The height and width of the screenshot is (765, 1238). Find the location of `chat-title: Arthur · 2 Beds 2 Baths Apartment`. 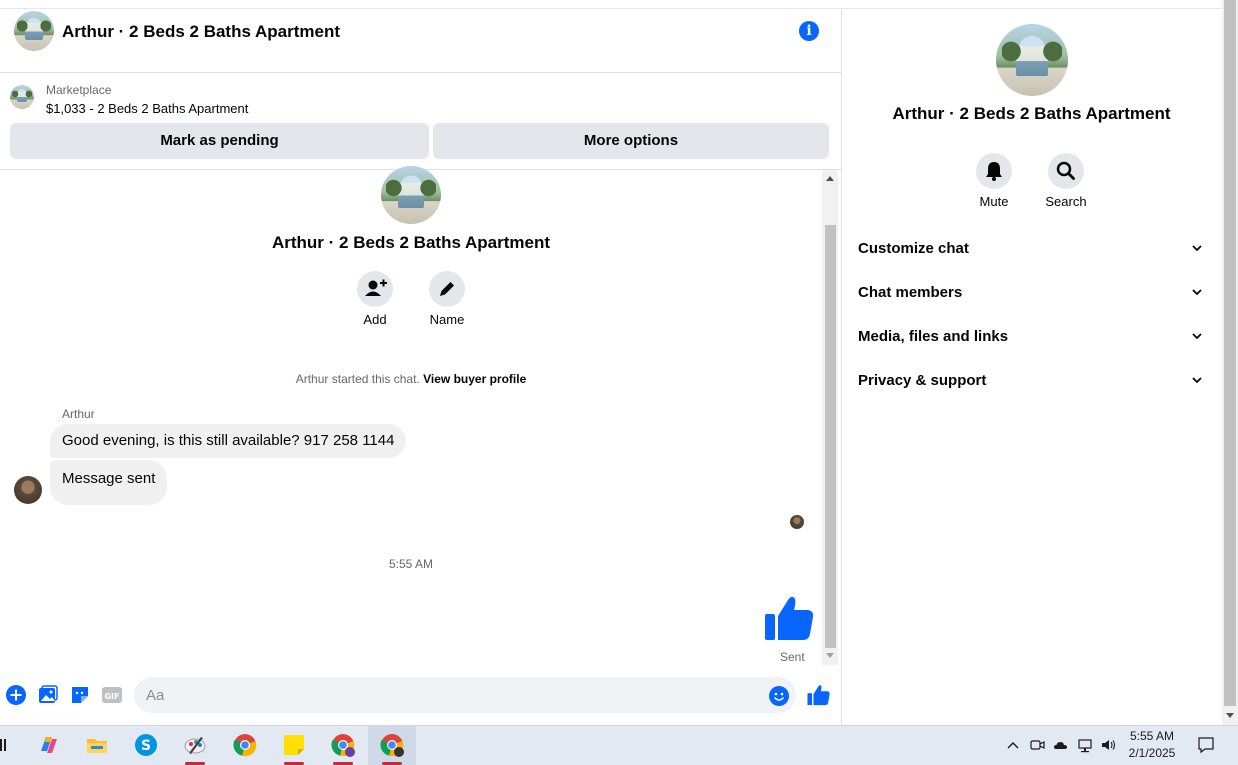

chat-title: Arthur · 2 Beds 2 Baths Apartment is located at coordinates (201, 32).